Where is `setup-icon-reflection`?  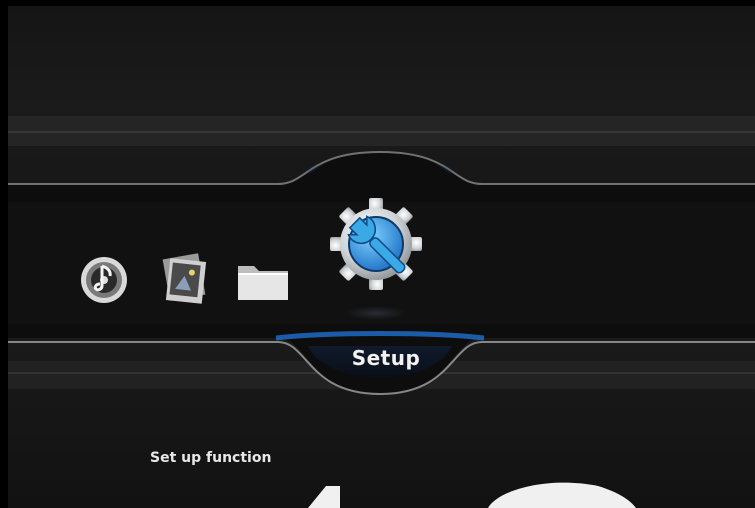 setup-icon-reflection is located at coordinates (376, 313).